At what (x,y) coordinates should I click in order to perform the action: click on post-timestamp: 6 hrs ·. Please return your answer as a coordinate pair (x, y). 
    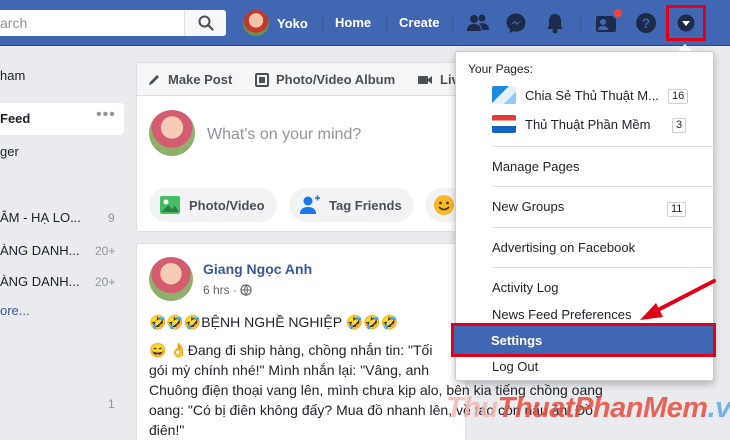
    Looking at the image, I should click on (227, 290).